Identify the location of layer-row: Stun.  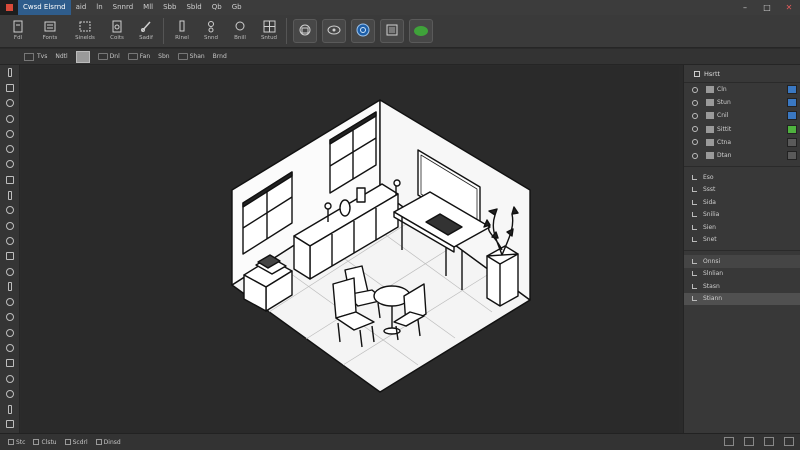
(742, 102).